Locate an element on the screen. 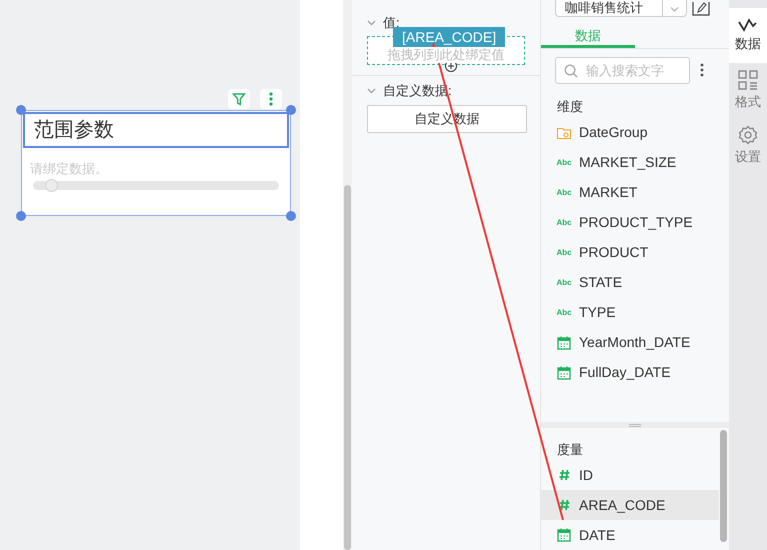  field-item: FullDay_DATE is located at coordinates (635, 373).